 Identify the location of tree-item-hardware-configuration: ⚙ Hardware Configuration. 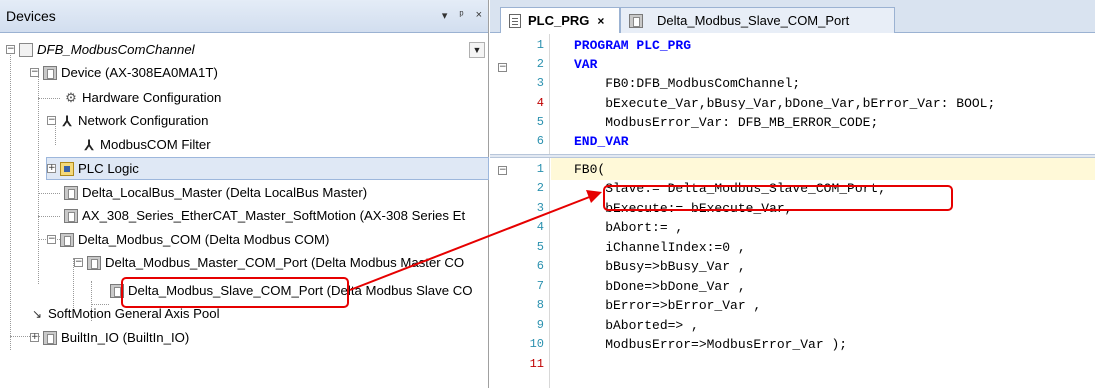
(142, 97).